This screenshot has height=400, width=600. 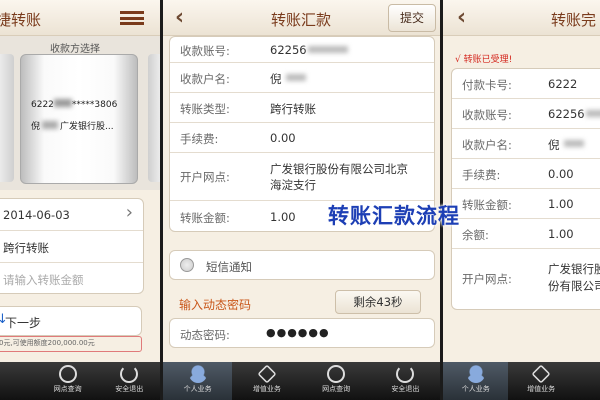 What do you see at coordinates (21, 20) in the screenshot?
I see `page-title: 捷转账` at bounding box center [21, 20].